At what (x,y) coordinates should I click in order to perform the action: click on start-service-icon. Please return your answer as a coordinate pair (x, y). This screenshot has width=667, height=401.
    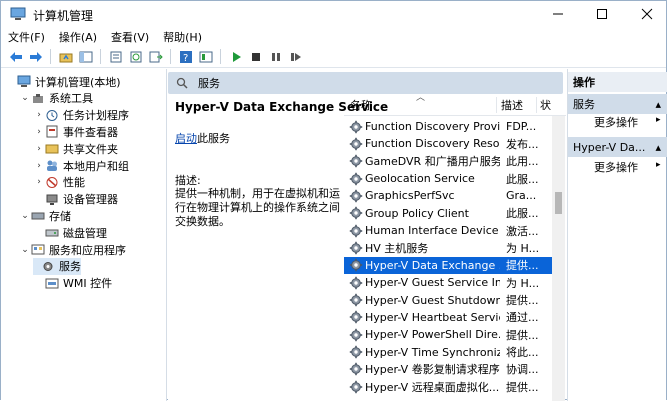
    Looking at the image, I should click on (235, 56).